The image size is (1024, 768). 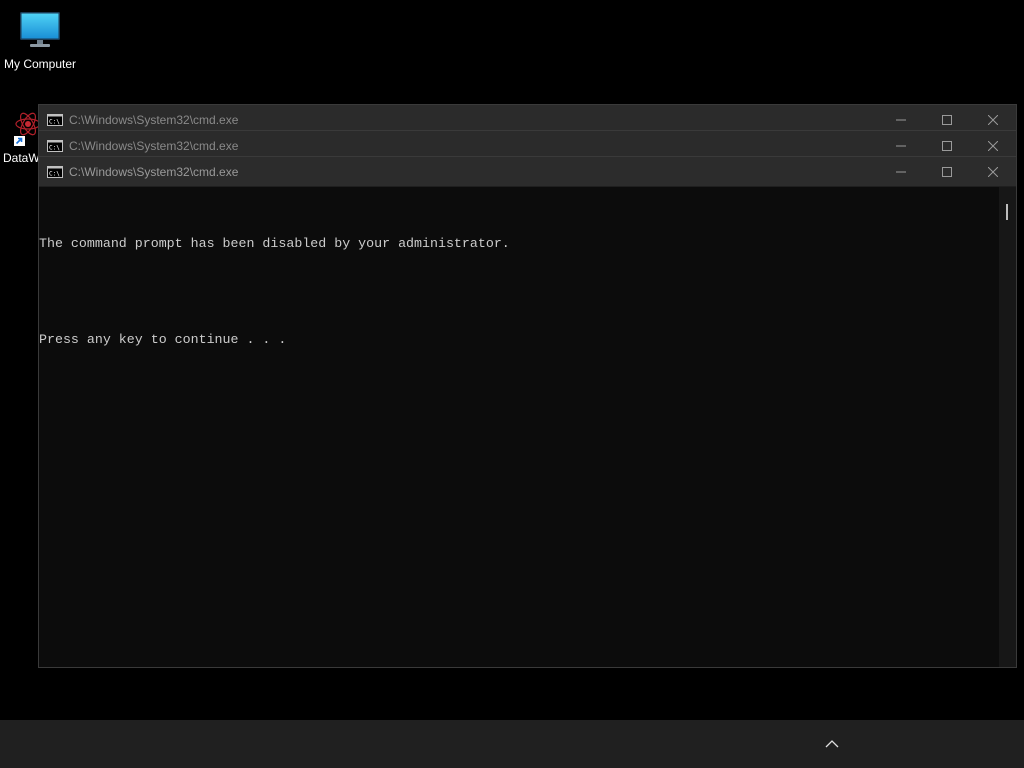 I want to click on console-line: Press any key to continue . . ., so click(x=163, y=339).